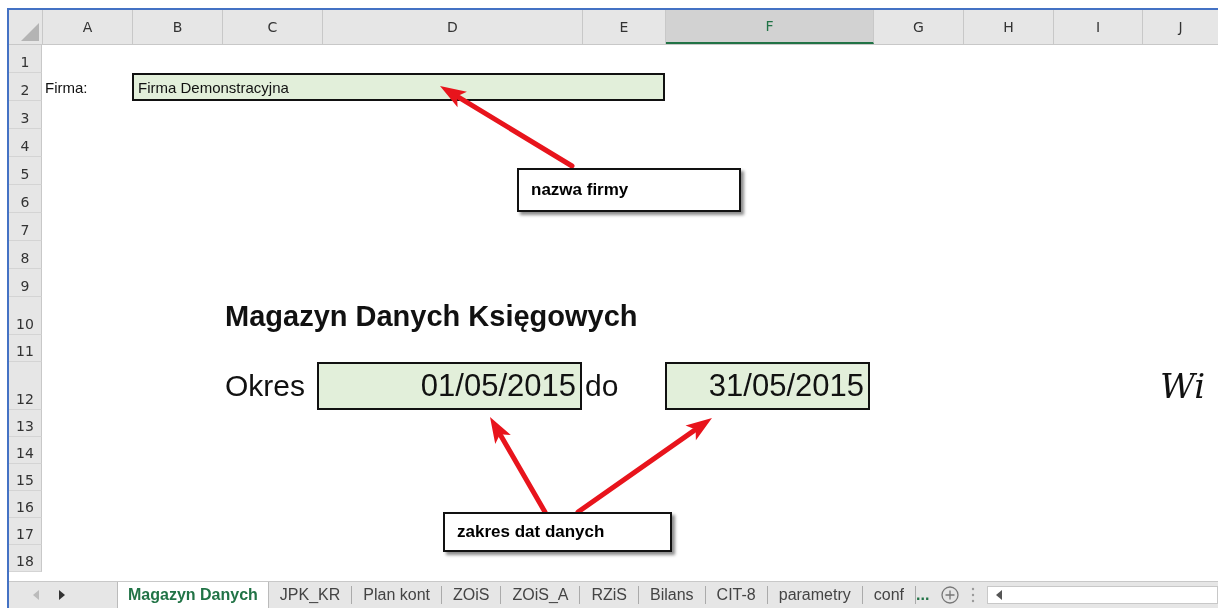 The width and height of the screenshot is (1218, 608). I want to click on sheet-tab: ZOiS_A, so click(541, 595).